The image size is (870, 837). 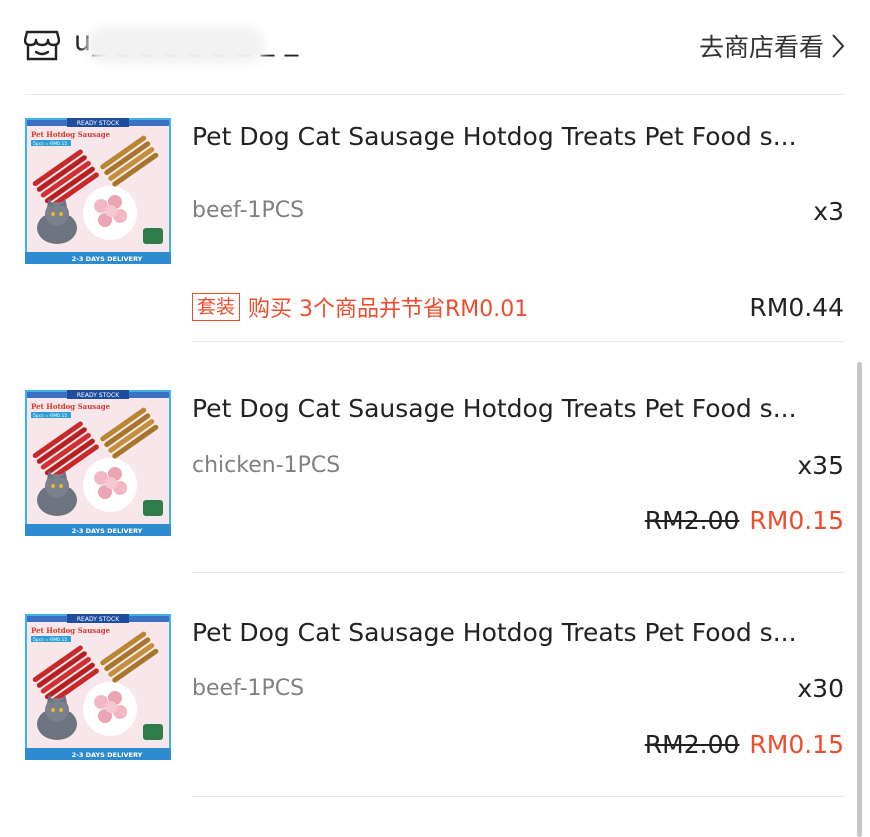 What do you see at coordinates (859, 599) in the screenshot?
I see `scrollbar` at bounding box center [859, 599].